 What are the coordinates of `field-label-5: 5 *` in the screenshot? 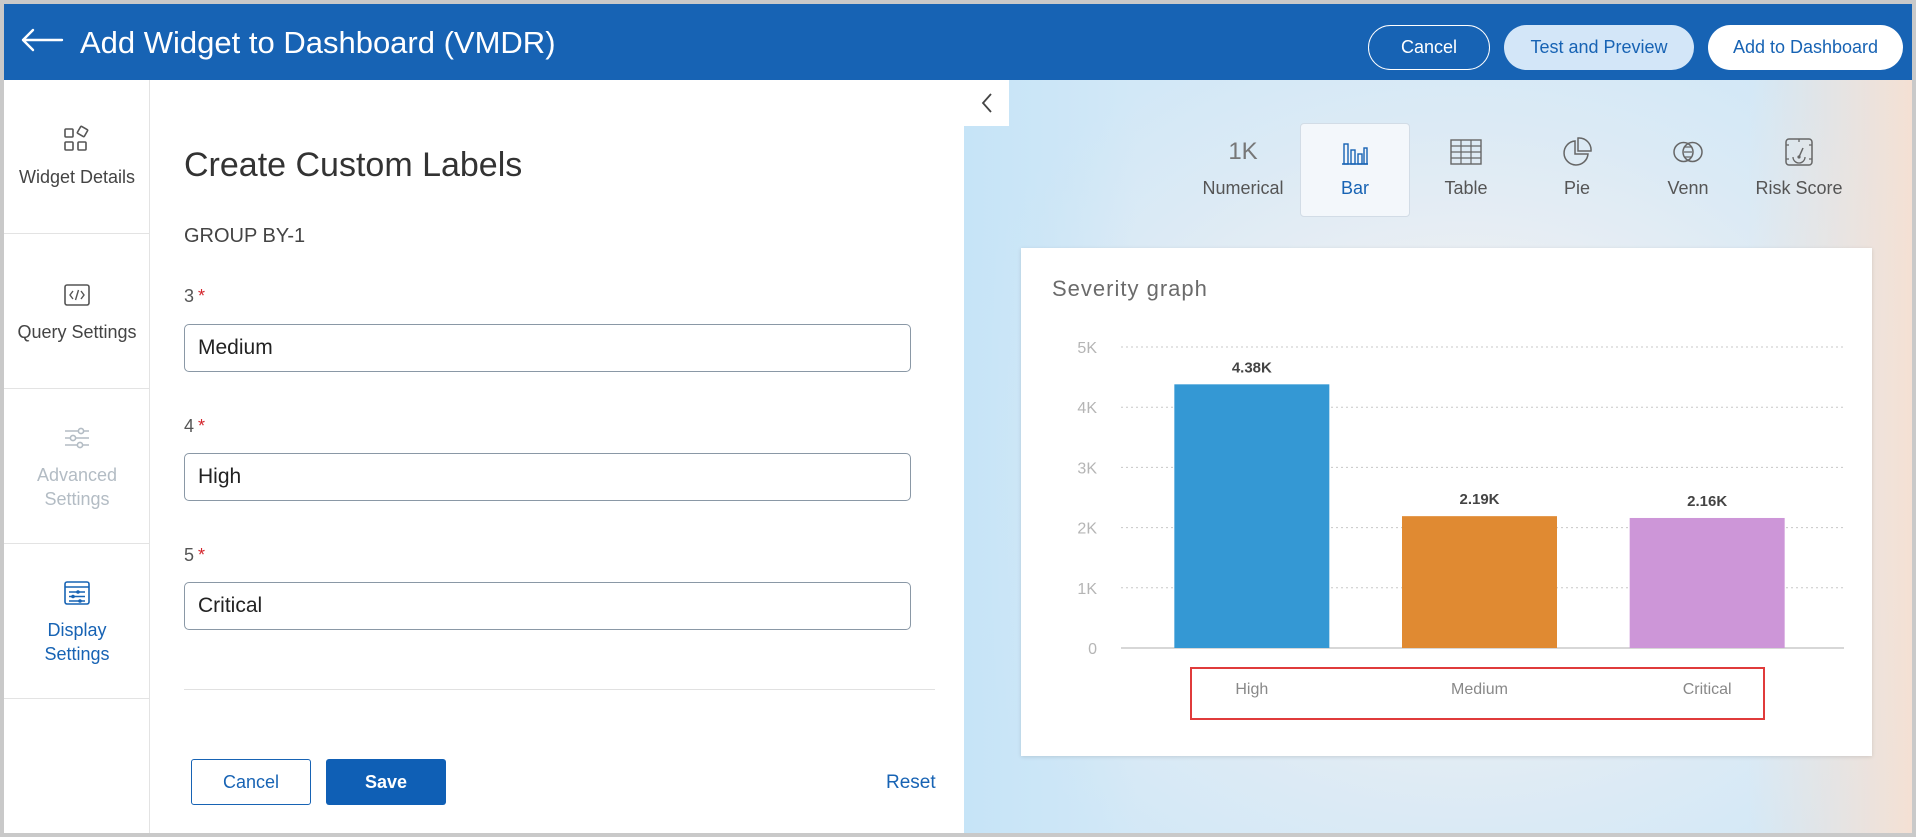 It's located at (194, 555).